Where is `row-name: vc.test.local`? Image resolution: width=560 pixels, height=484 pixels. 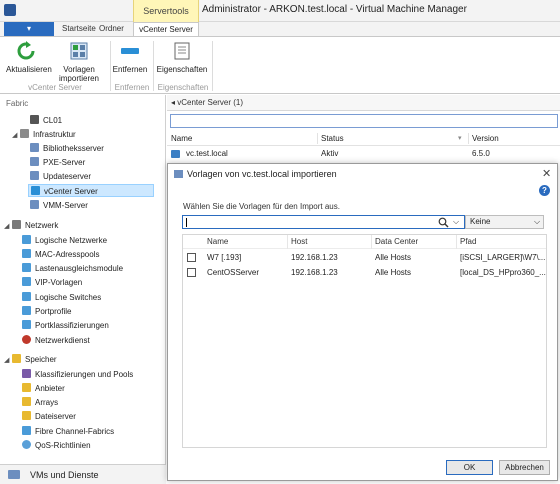 row-name: vc.test.local is located at coordinates (207, 153).